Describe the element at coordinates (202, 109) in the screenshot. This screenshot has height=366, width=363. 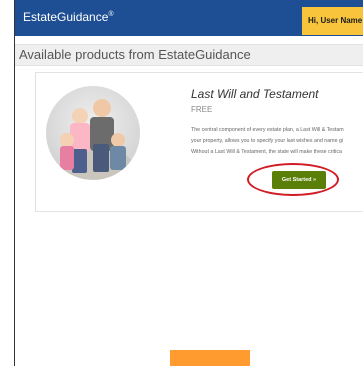
I see `product-price: FREE` at that location.